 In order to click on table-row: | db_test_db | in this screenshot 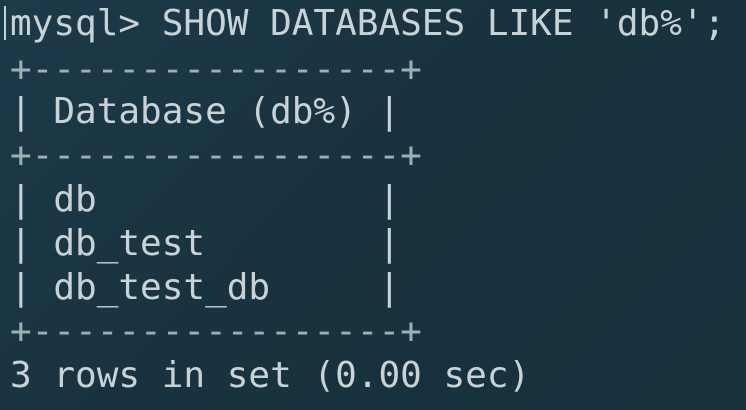, I will do `click(205, 287)`.